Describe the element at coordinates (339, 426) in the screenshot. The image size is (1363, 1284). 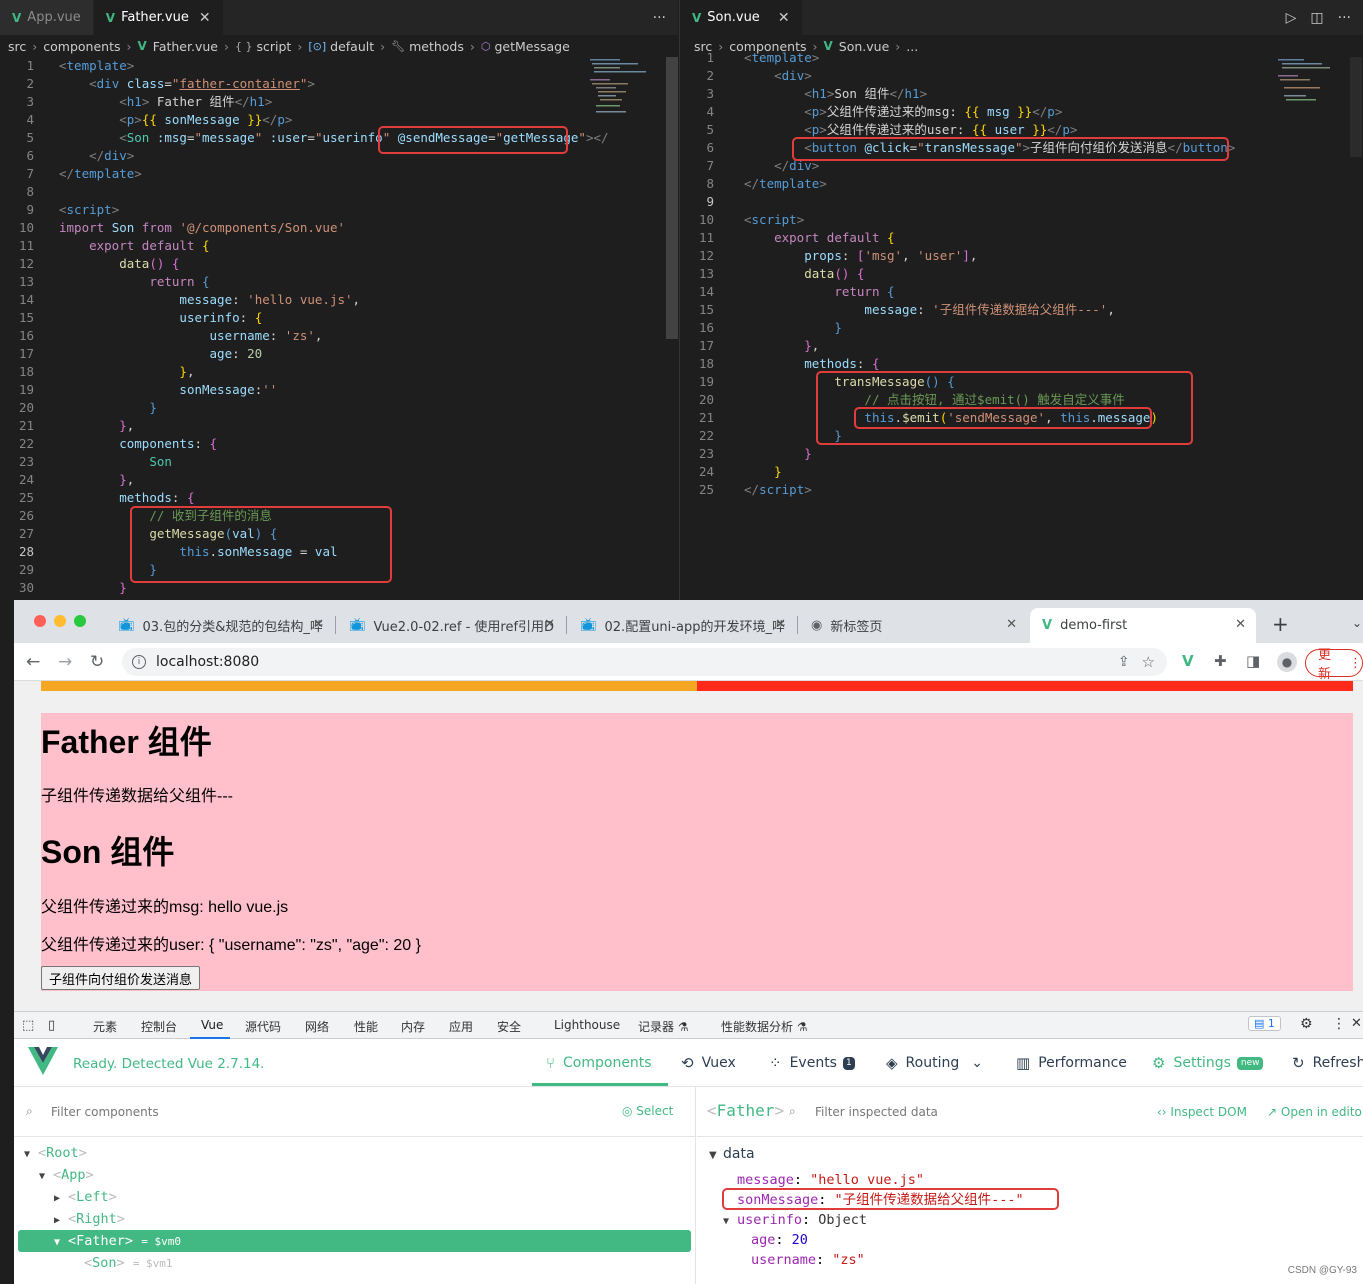
I see `code-line: 21 },` at that location.